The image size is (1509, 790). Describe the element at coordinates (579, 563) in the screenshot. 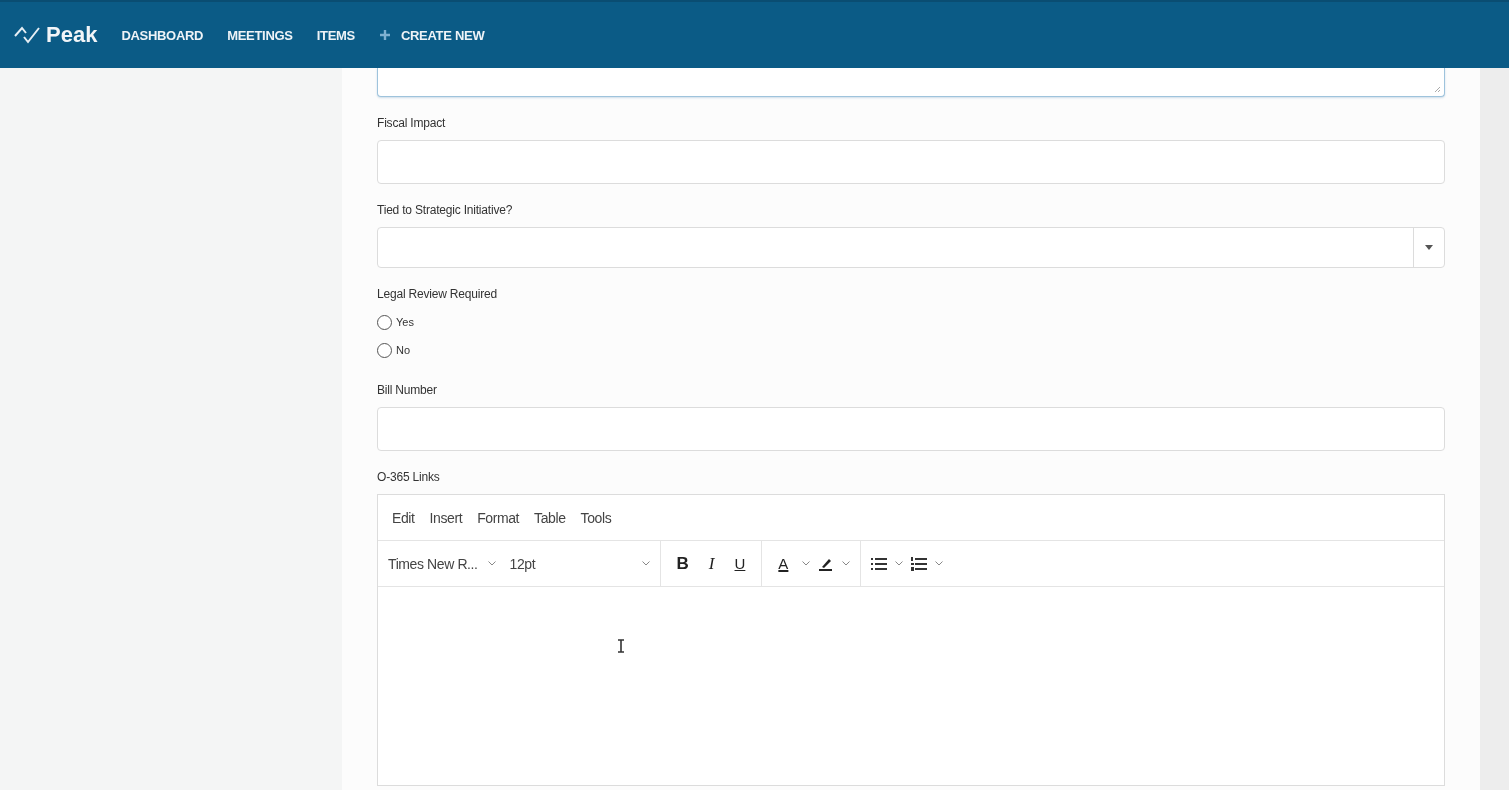

I see `font-size-dropdown: 12pt` at that location.